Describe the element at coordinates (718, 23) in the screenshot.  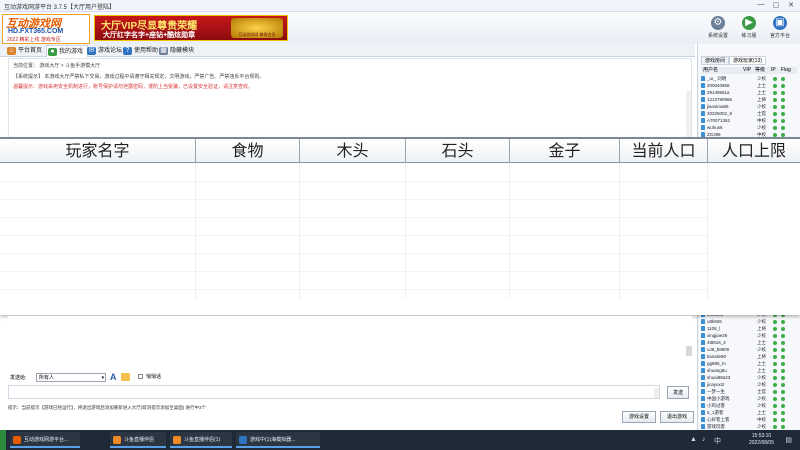
I see `gear-icon: ⚙` at that location.